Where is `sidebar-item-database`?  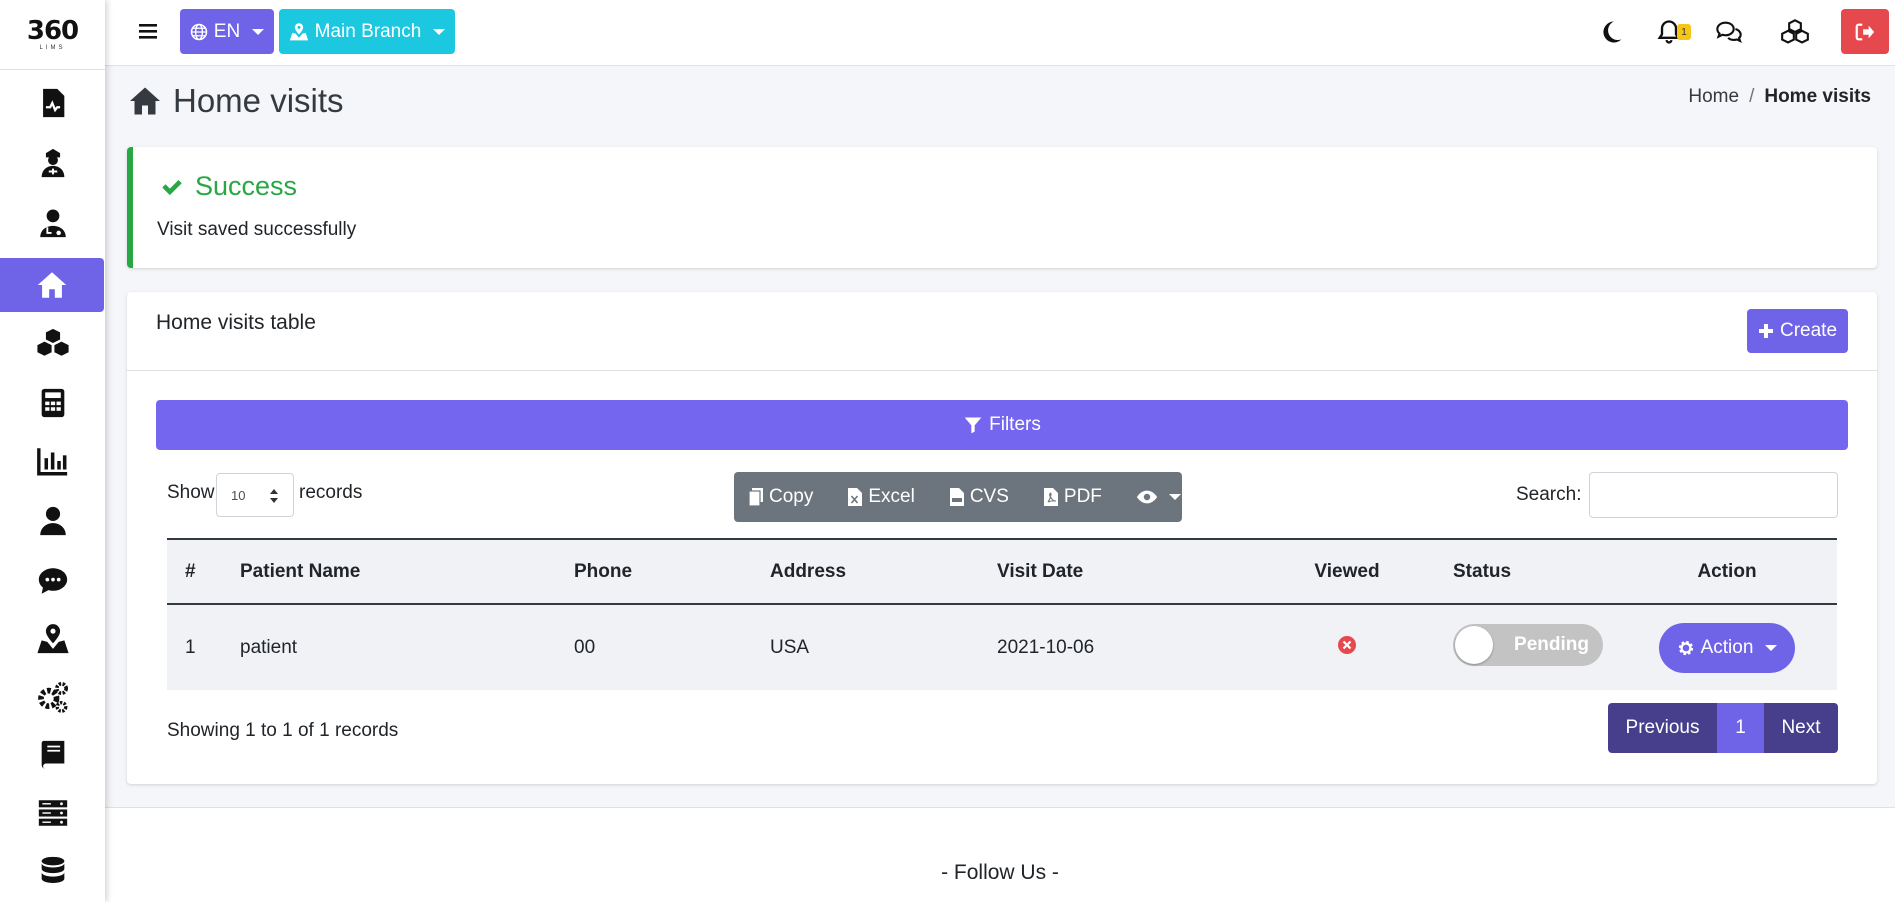
sidebar-item-database is located at coordinates (52, 871).